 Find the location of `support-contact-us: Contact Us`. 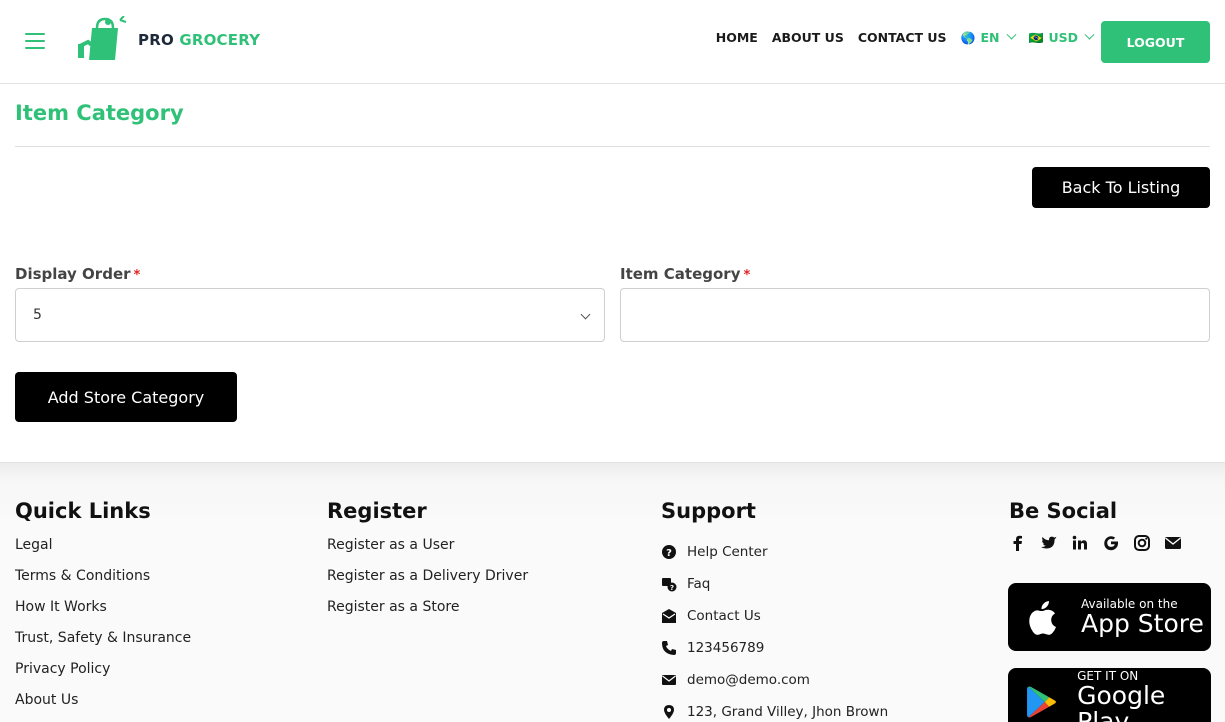

support-contact-us: Contact Us is located at coordinates (774, 616).